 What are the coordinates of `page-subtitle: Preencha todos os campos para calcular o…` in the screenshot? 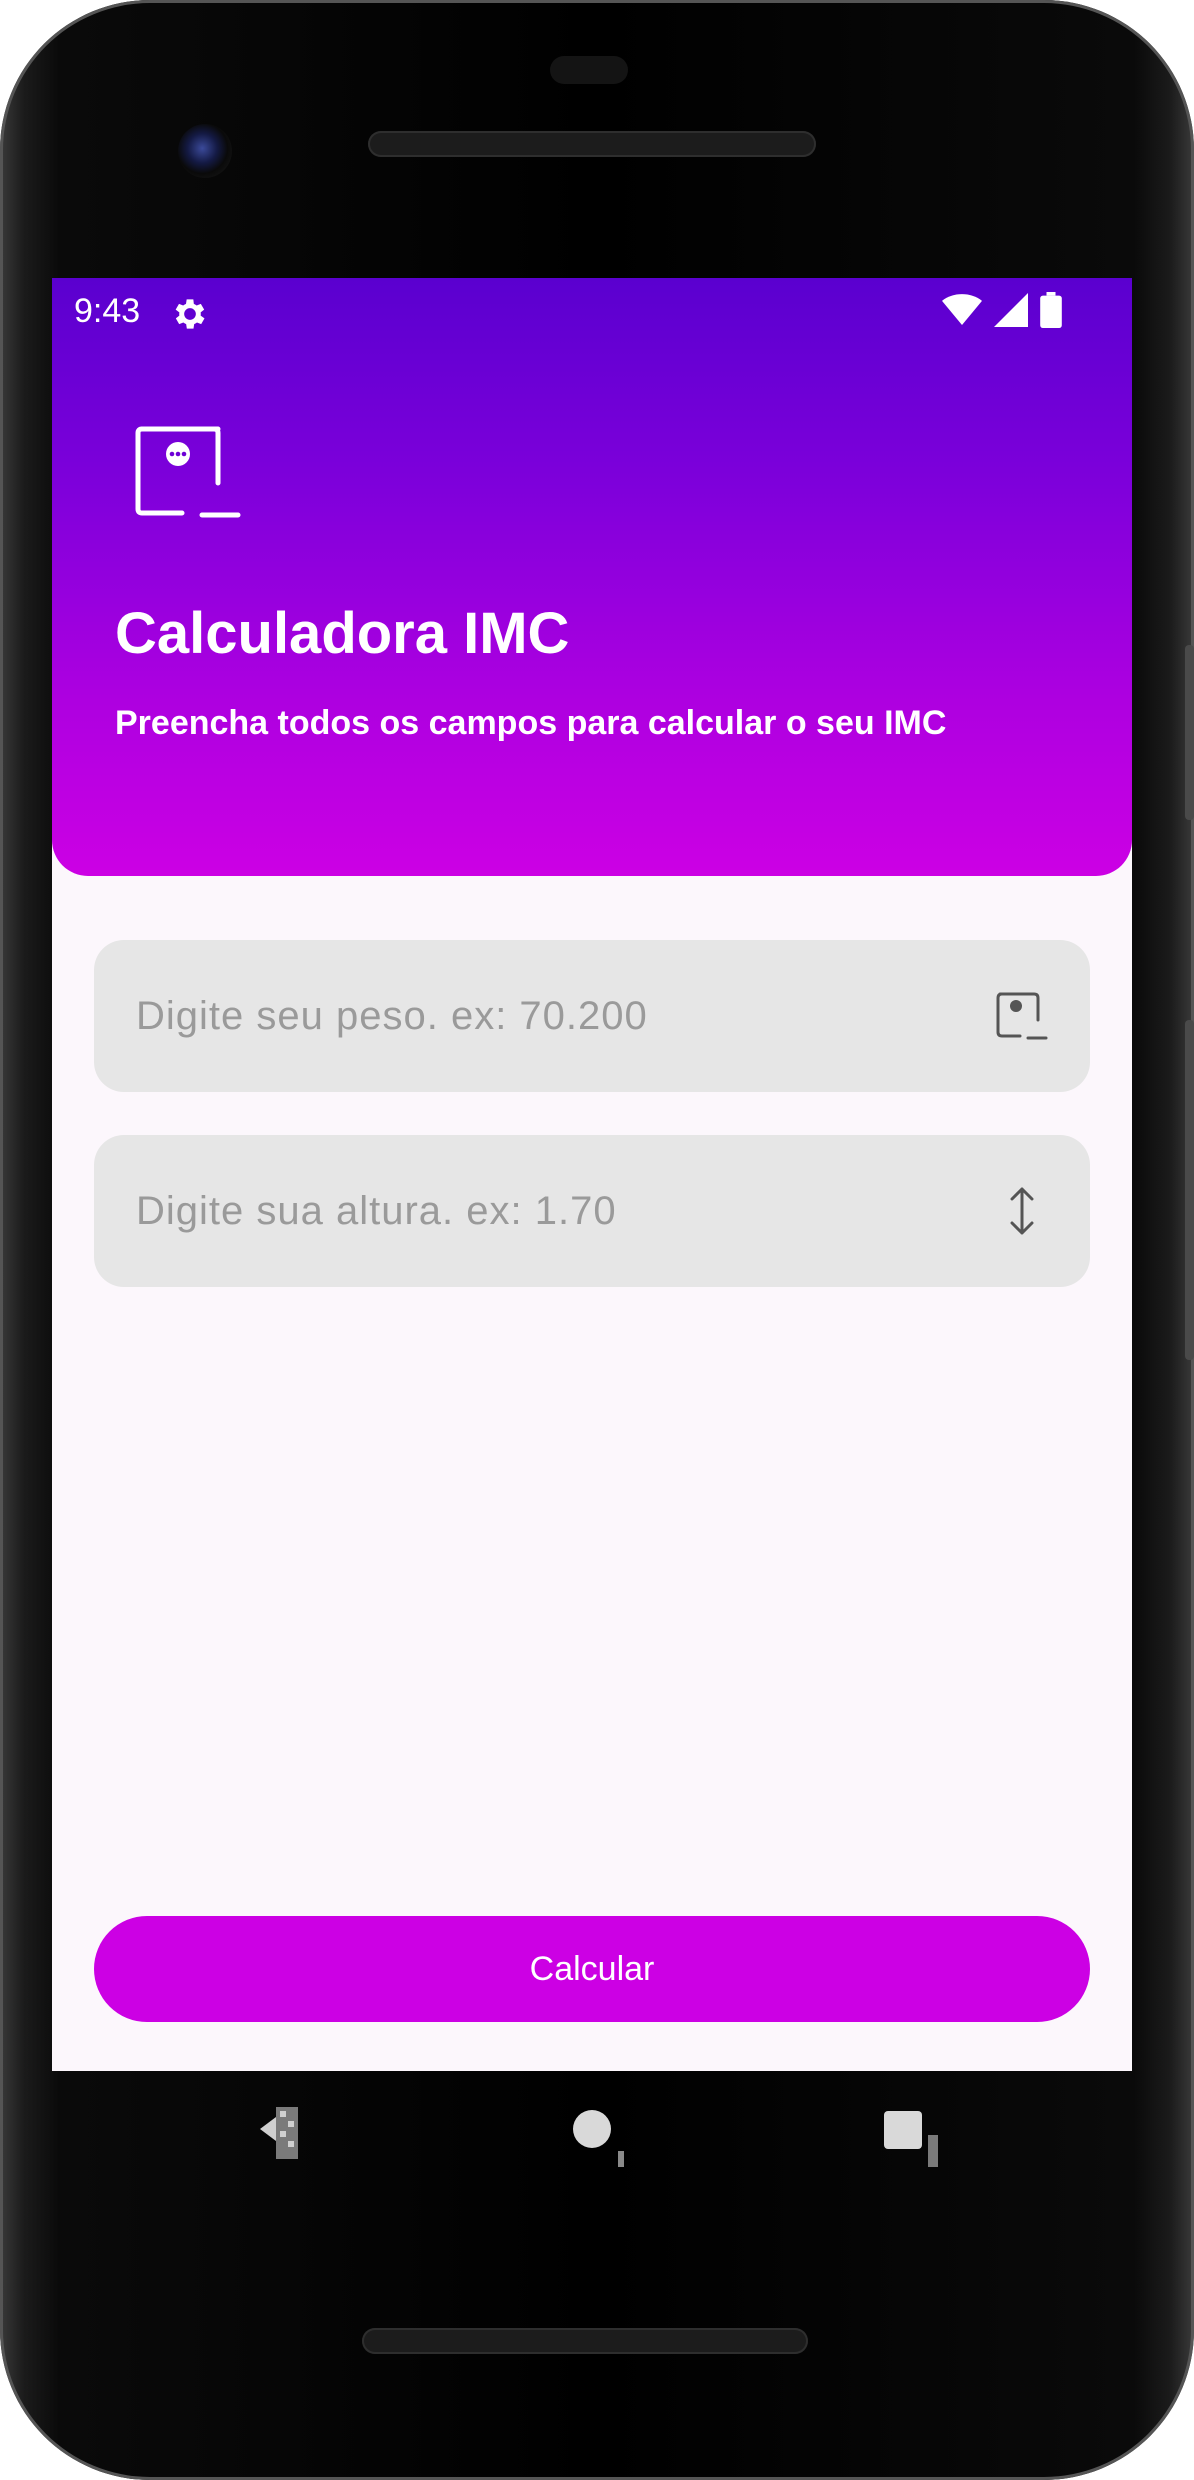 It's located at (531, 723).